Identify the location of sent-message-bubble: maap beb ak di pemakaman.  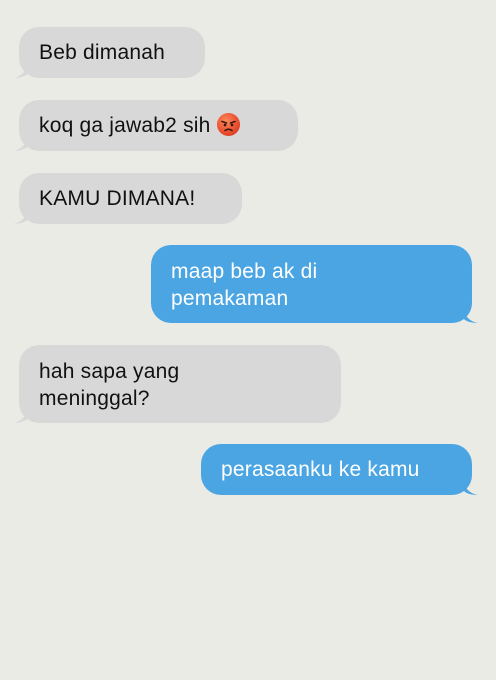
(314, 284).